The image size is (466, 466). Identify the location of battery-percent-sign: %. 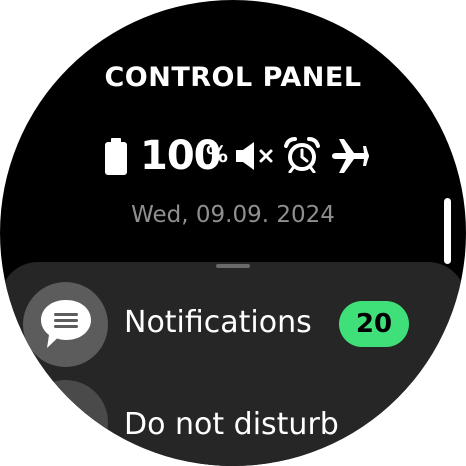
(217, 155).